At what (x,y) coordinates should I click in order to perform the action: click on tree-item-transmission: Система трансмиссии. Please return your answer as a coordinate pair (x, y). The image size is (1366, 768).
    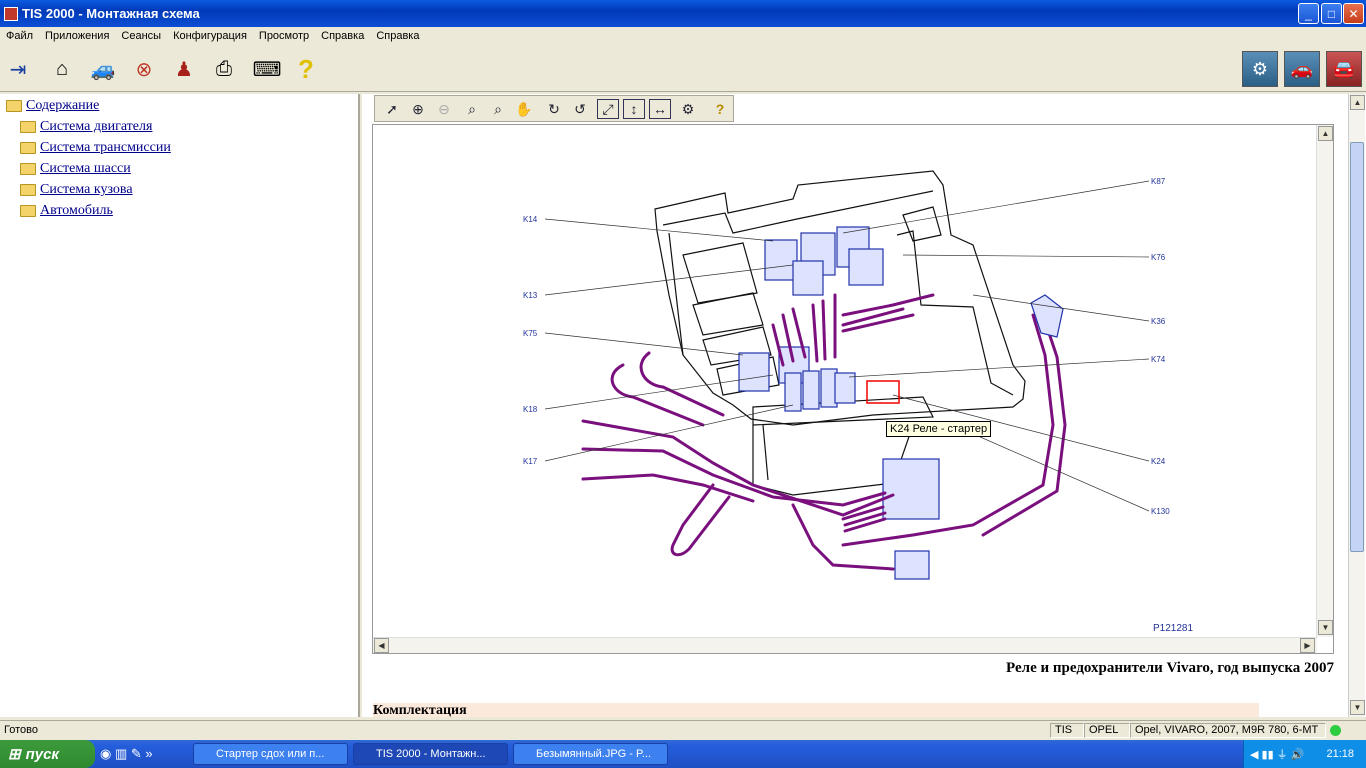
    Looking at the image, I should click on (95, 148).